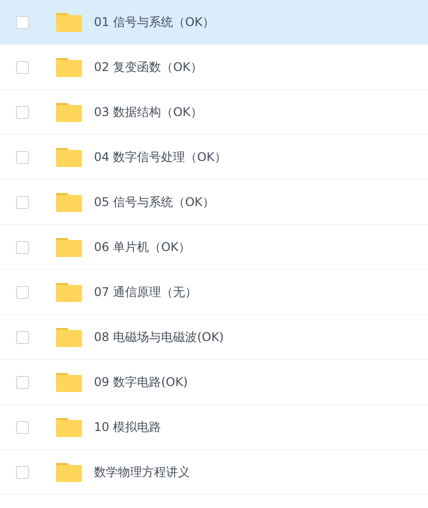  Describe the element at coordinates (154, 202) in the screenshot. I see `folder-name: 05 信号与系统（OK）` at that location.